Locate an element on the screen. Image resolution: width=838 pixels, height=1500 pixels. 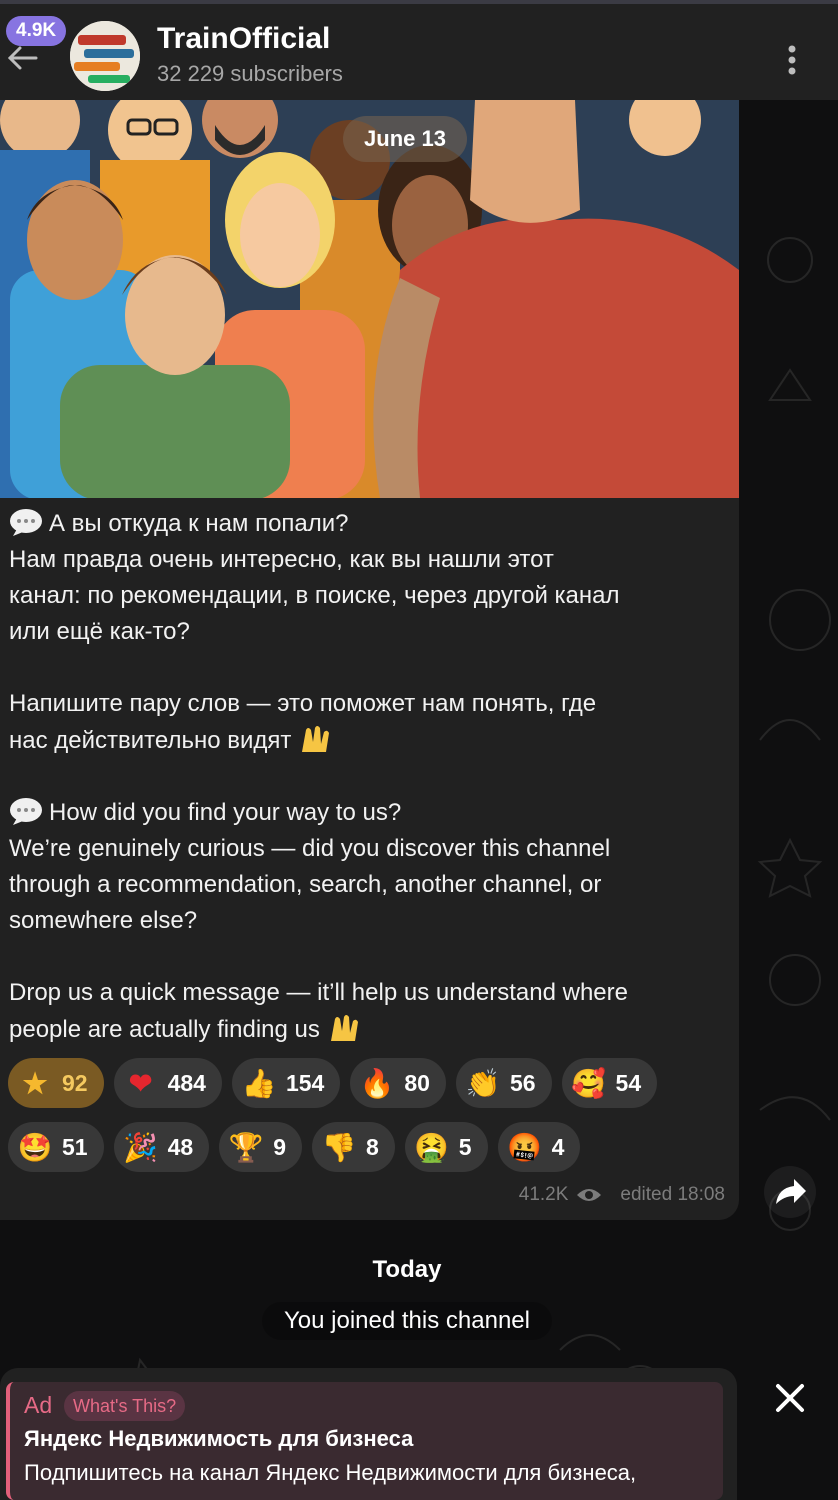
nauseated-icon: 🤮 is located at coordinates (432, 1147).